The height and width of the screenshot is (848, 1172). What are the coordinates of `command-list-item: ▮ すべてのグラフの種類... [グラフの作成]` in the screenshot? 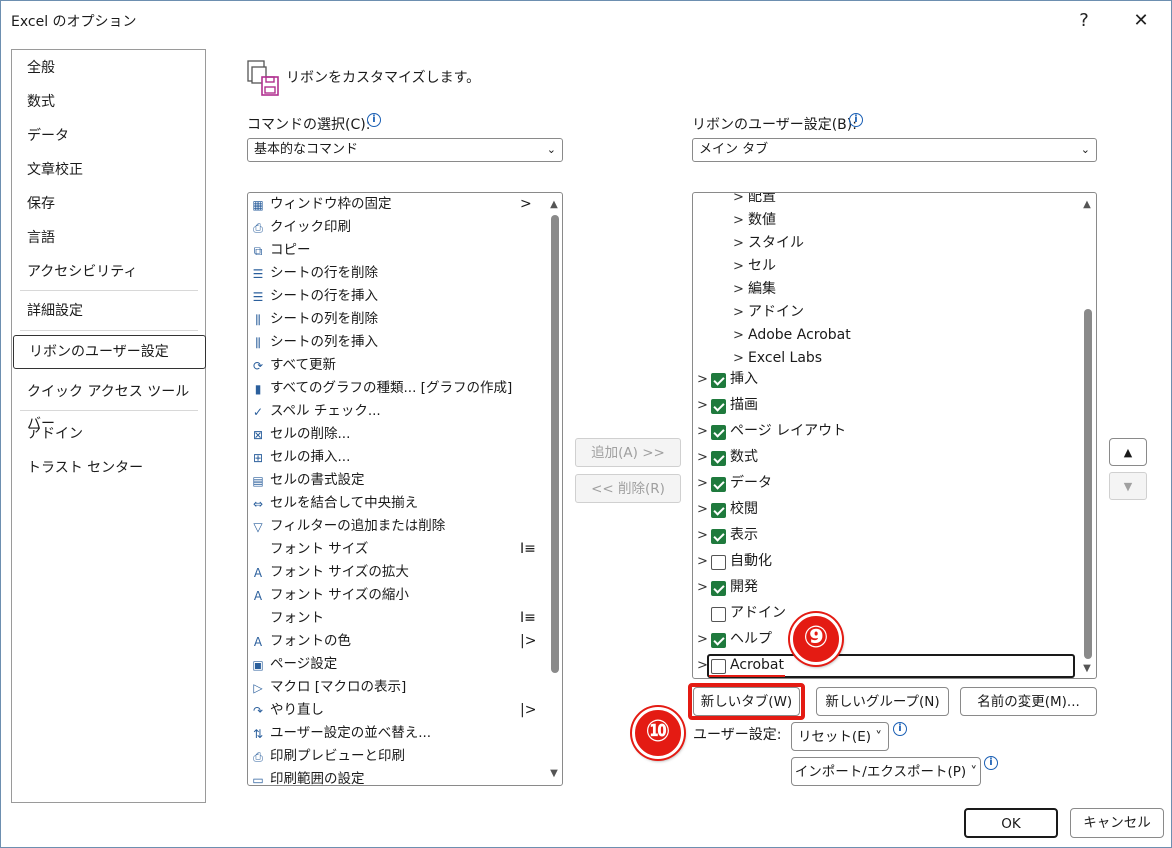 It's located at (396, 388).